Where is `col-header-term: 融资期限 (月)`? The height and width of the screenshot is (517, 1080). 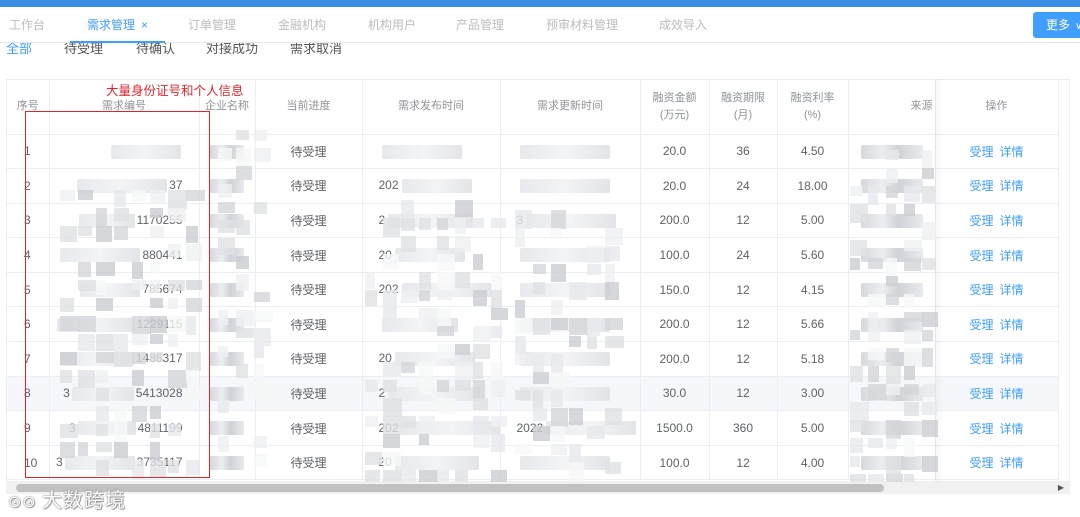
col-header-term: 融资期限 (月) is located at coordinates (743, 107).